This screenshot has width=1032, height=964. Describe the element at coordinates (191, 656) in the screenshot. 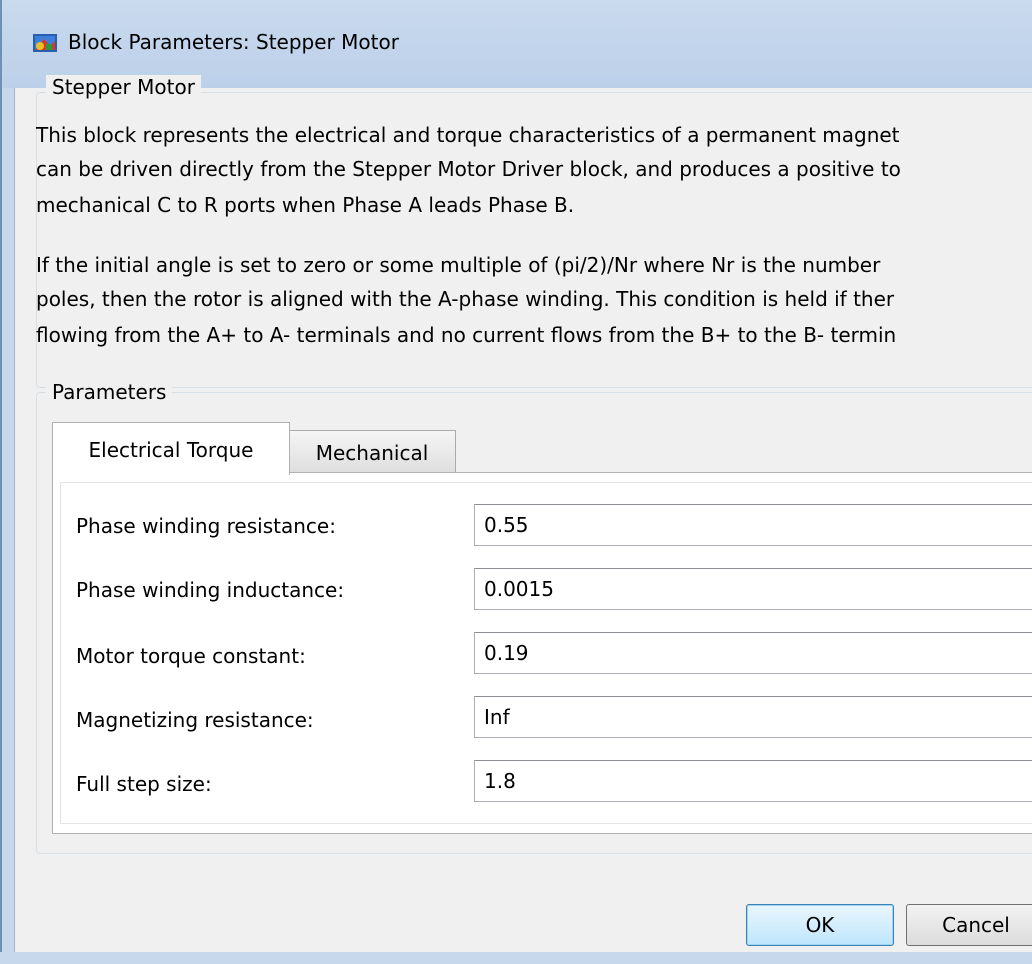

I see `motor-torque-constant-label: Motor torque constant:` at that location.